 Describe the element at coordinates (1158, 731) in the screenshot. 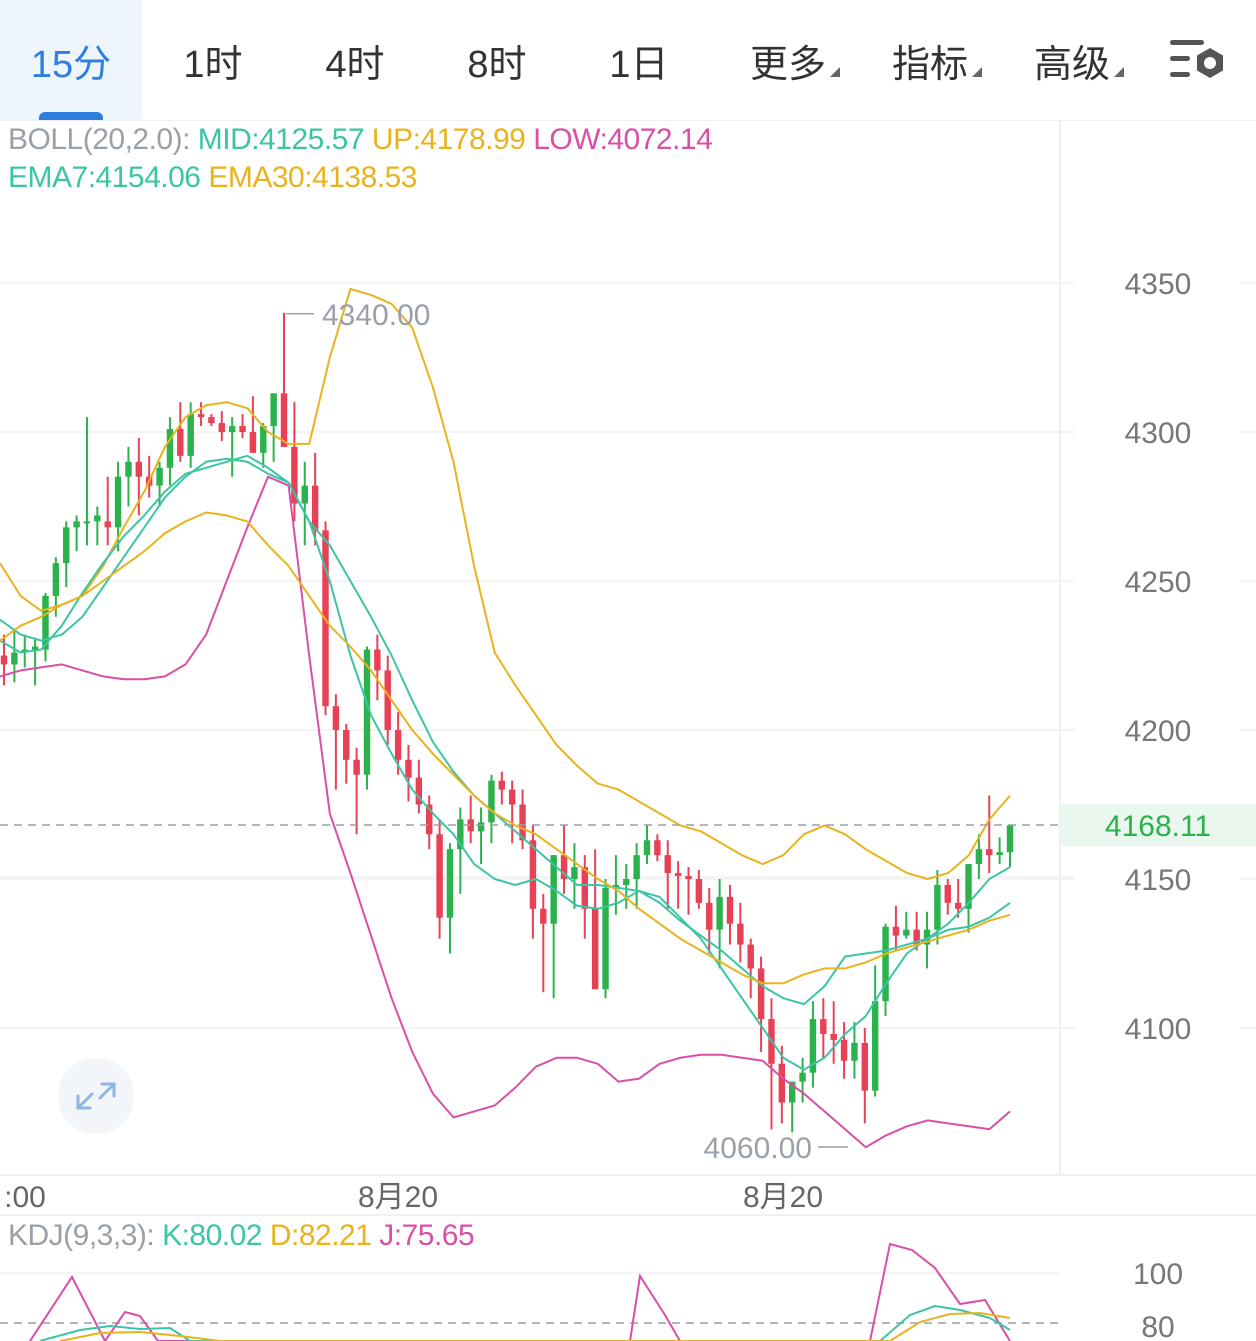

I see `y-tick-label: 4200` at that location.